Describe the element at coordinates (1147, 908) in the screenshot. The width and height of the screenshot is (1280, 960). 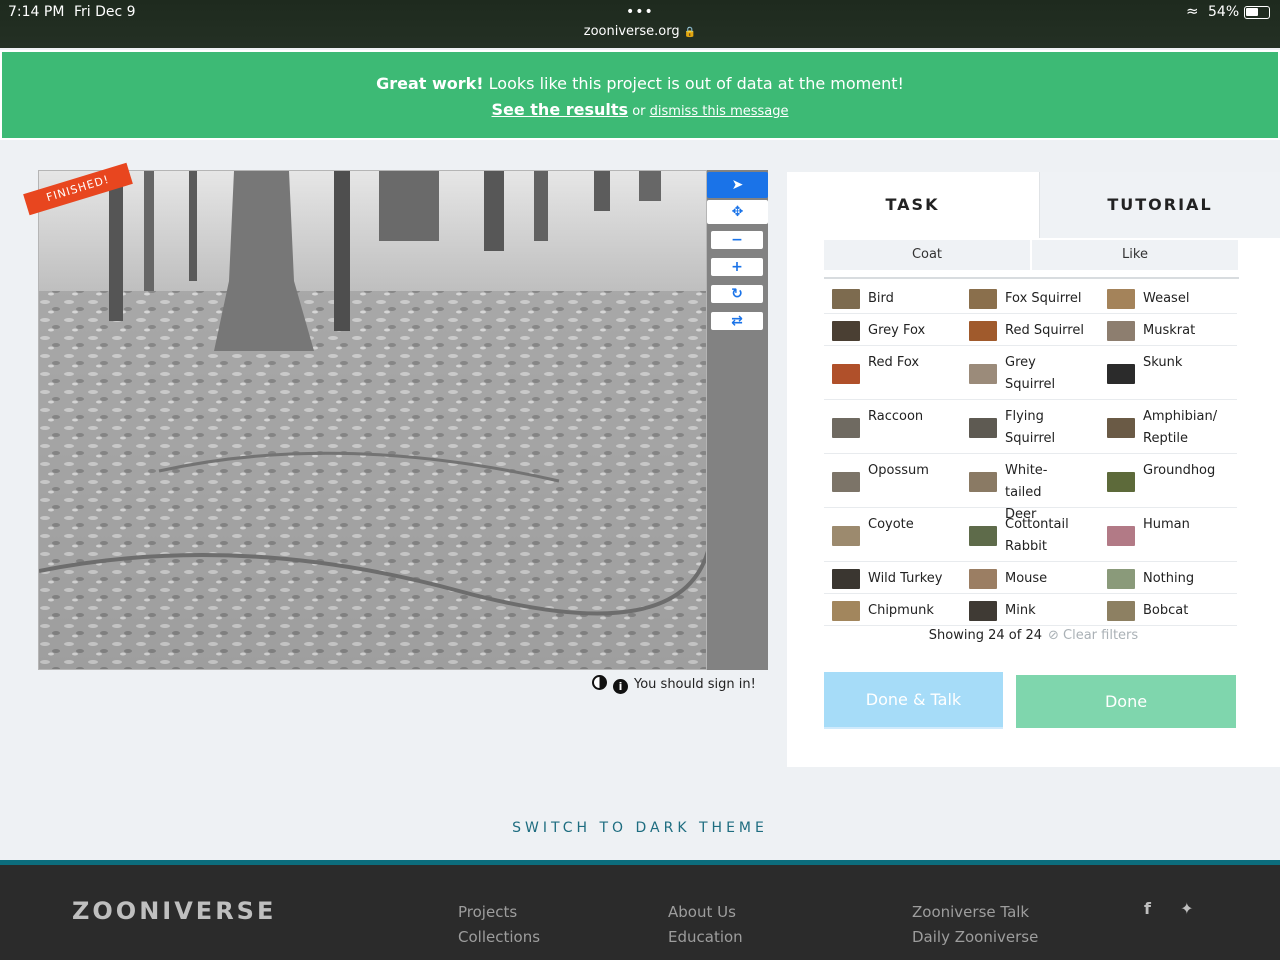
I see `facebook-icon: f` at that location.